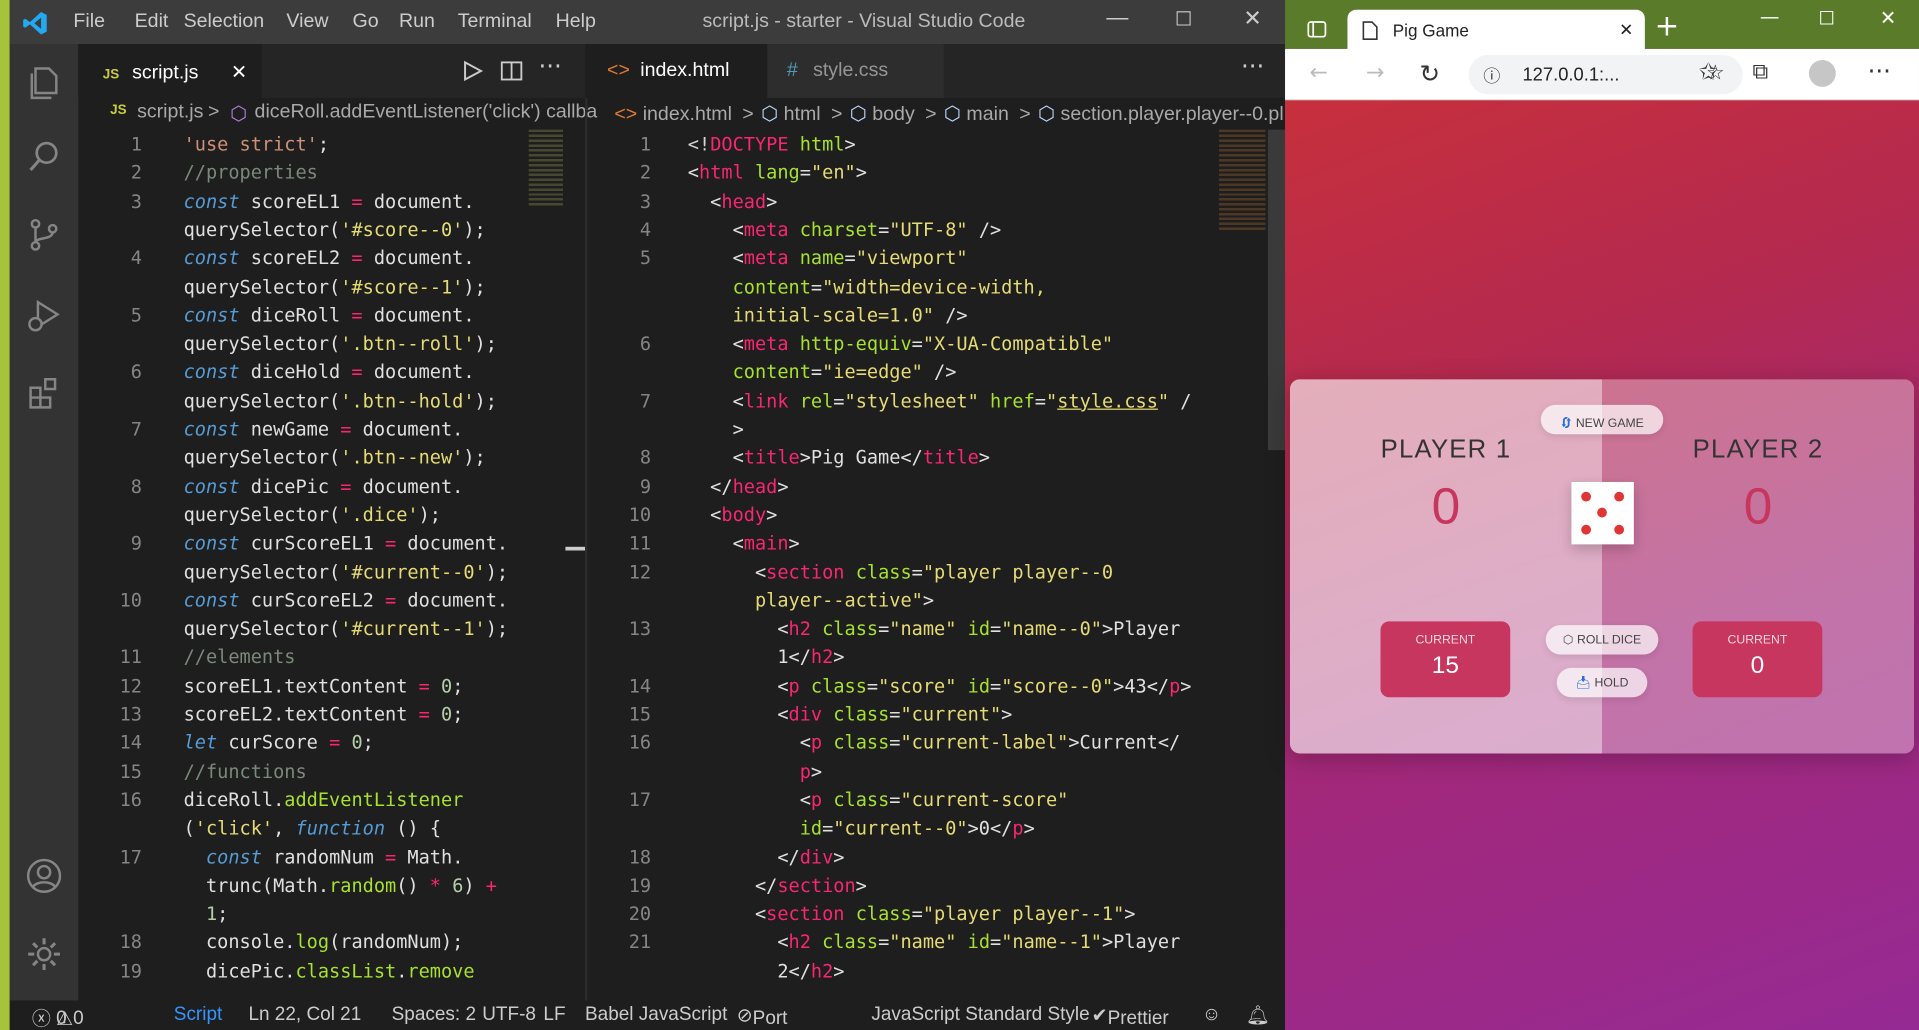 This screenshot has width=1919, height=1030. Describe the element at coordinates (43, 314) in the screenshot. I see `run-debug-icon` at that location.